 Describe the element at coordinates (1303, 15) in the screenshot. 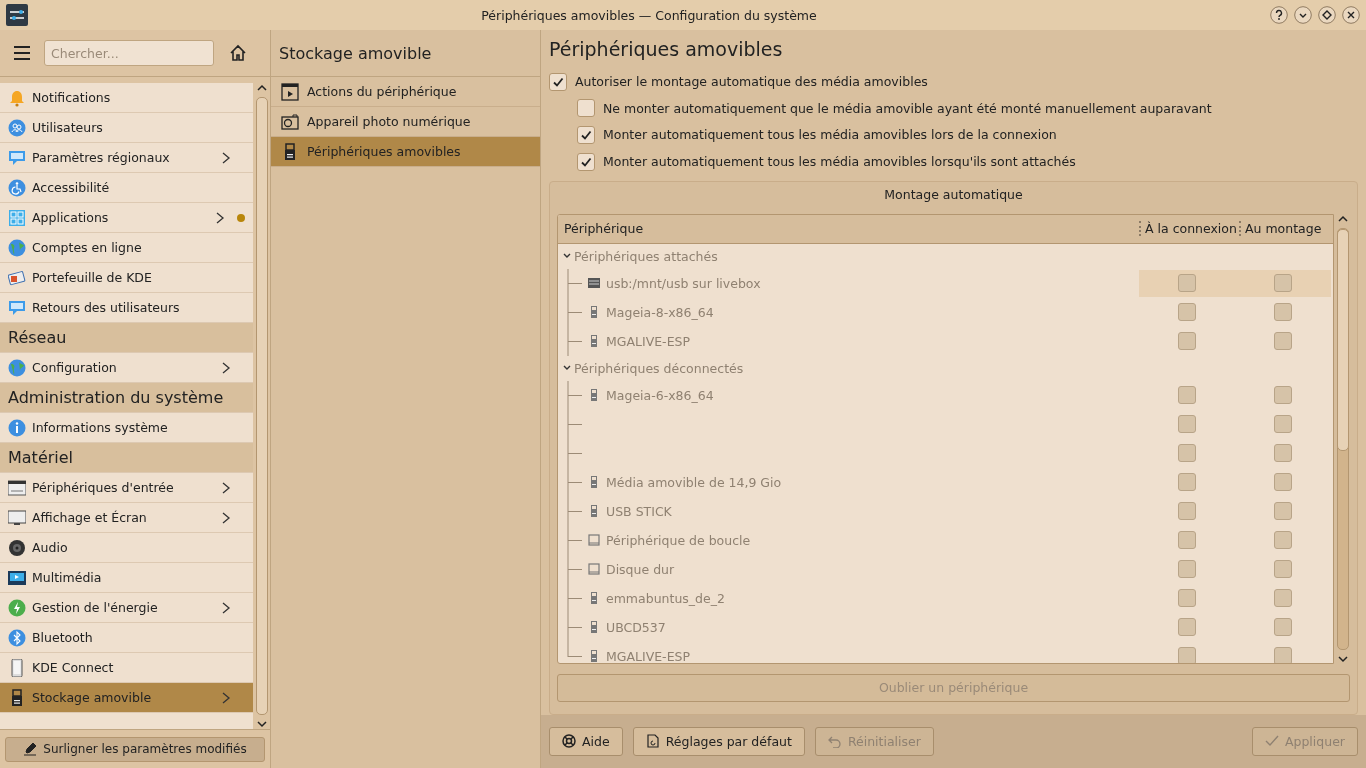

I see `minimize-icon` at that location.